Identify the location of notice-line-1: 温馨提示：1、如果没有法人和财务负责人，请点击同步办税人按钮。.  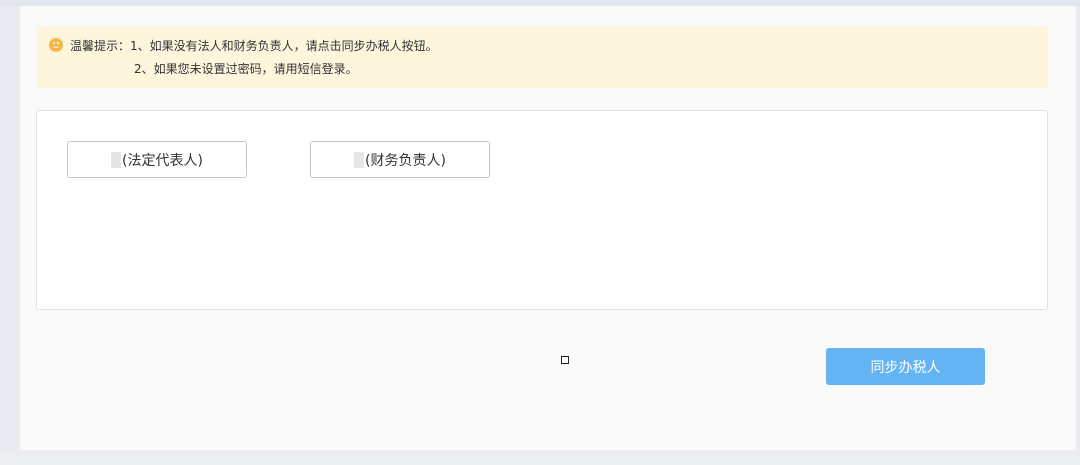
(254, 46).